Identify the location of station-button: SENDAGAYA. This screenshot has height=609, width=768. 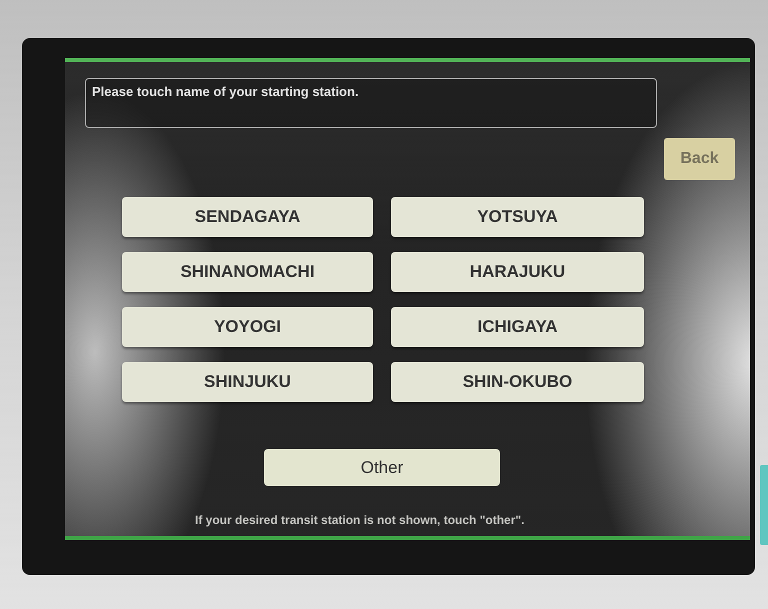
(247, 217).